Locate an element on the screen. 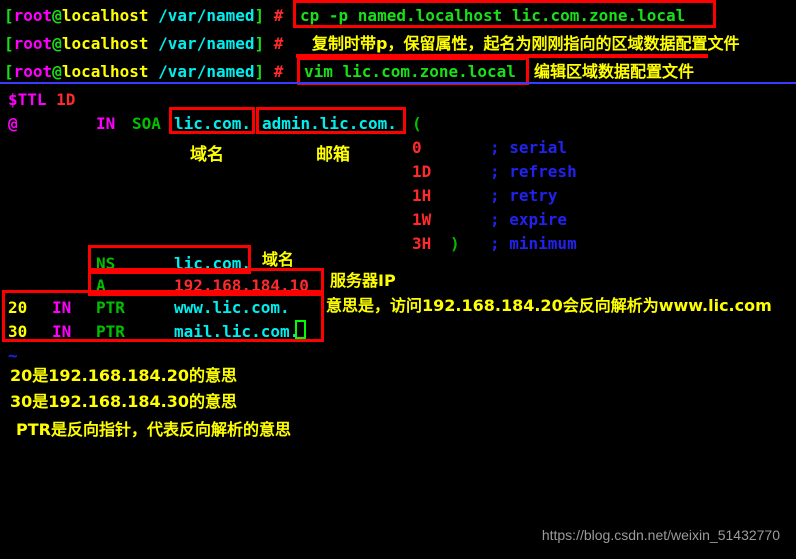 This screenshot has height=559, width=796. watermark: https://blog.csdn.net/weixin_51432770 is located at coordinates (660, 535).